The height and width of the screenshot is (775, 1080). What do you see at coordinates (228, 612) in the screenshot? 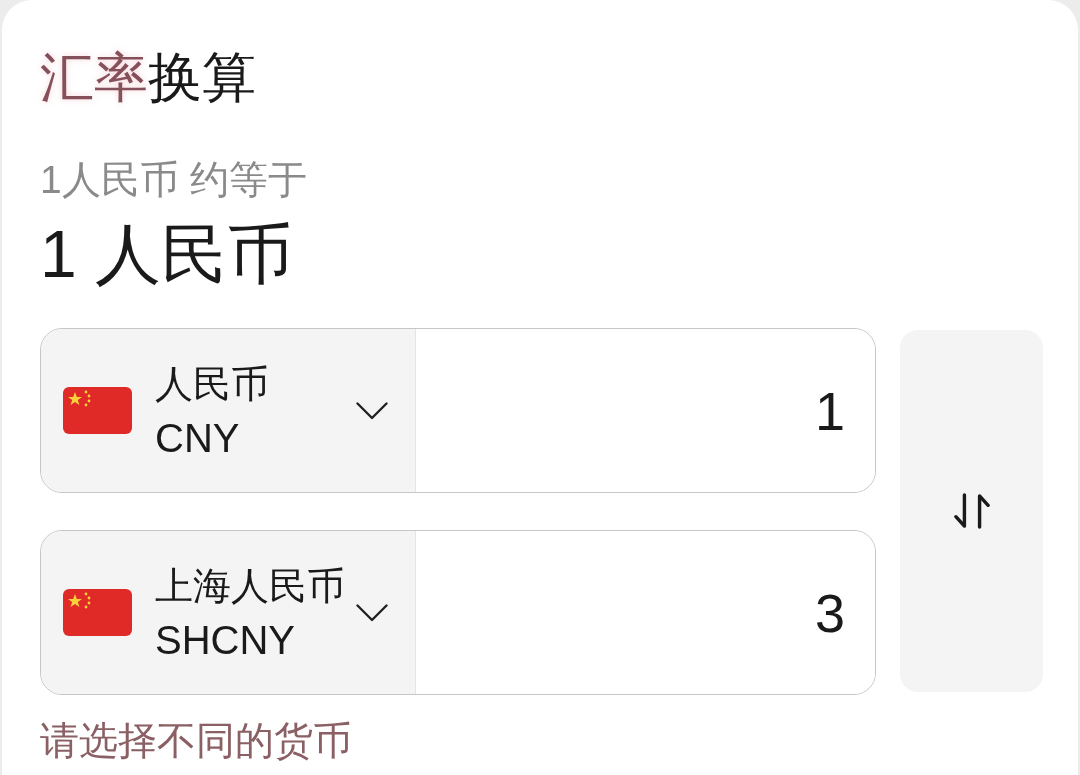
I see `currency-select: 上海人民币 SHCNY` at bounding box center [228, 612].